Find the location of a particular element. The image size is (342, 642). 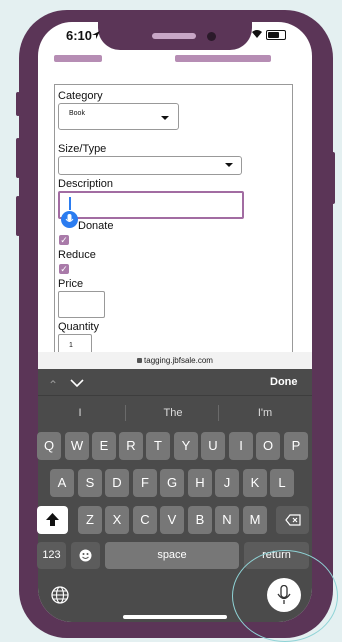

reduce-label: Reduce is located at coordinates (77, 255).